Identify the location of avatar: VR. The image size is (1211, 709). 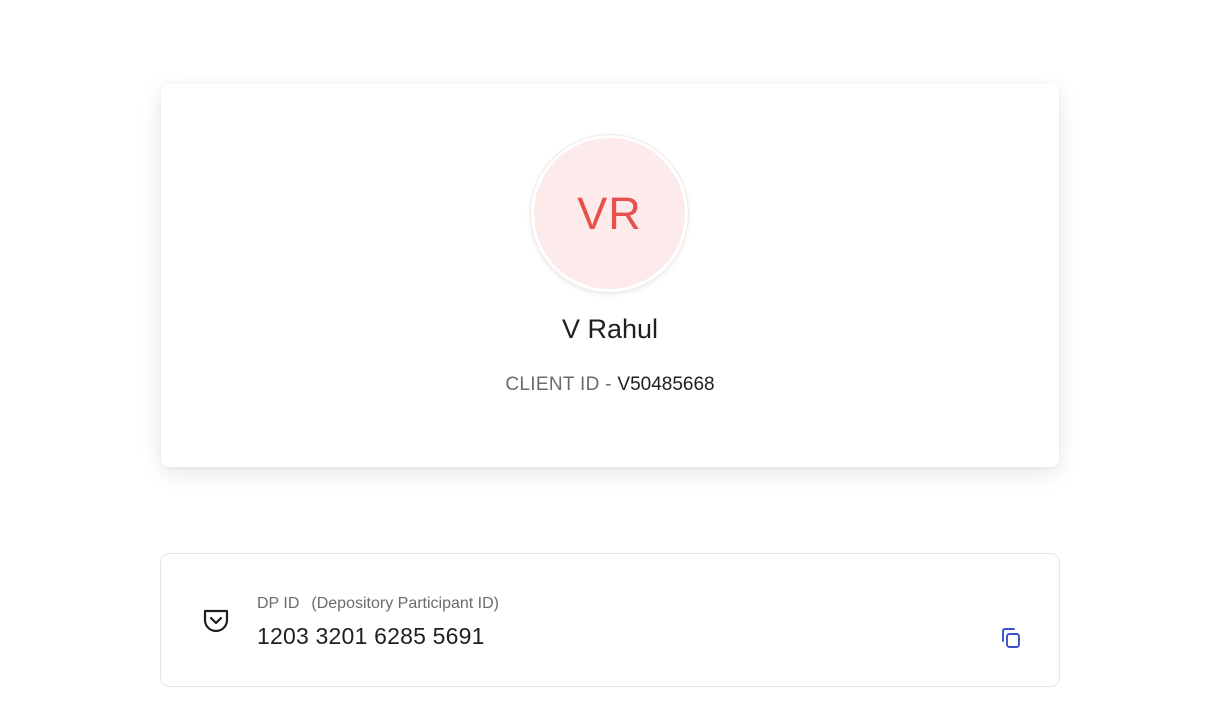
(609, 213).